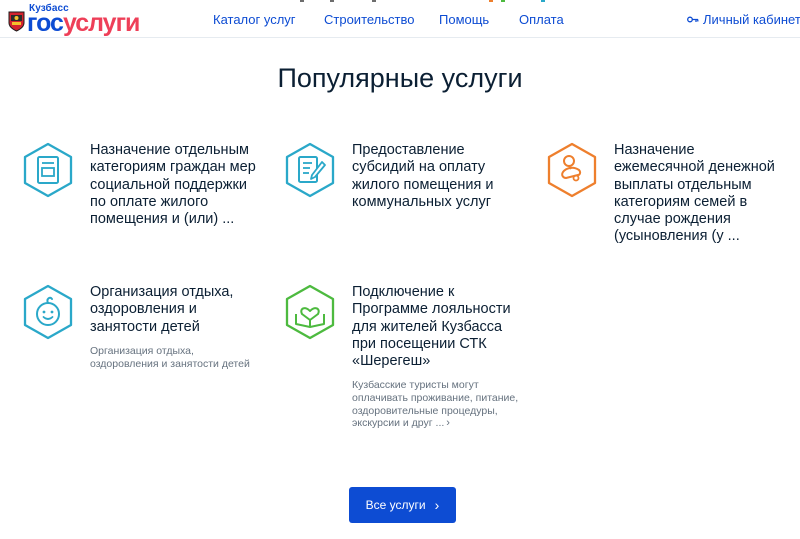  I want to click on child-face-icon, so click(48, 312).